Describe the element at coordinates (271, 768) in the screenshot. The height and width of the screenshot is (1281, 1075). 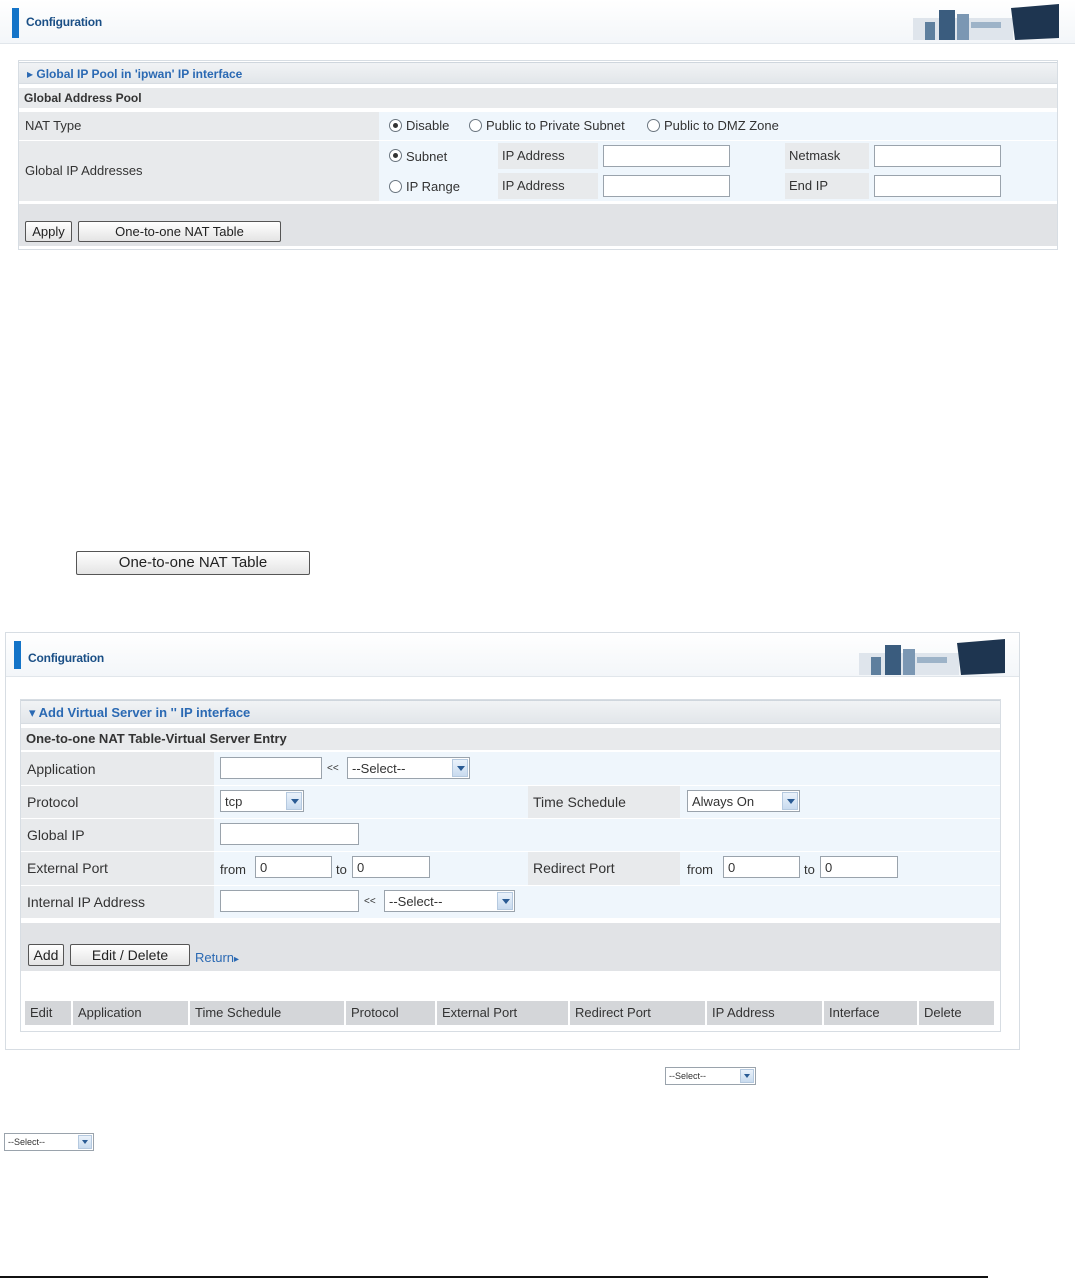
I see `application-input` at that location.